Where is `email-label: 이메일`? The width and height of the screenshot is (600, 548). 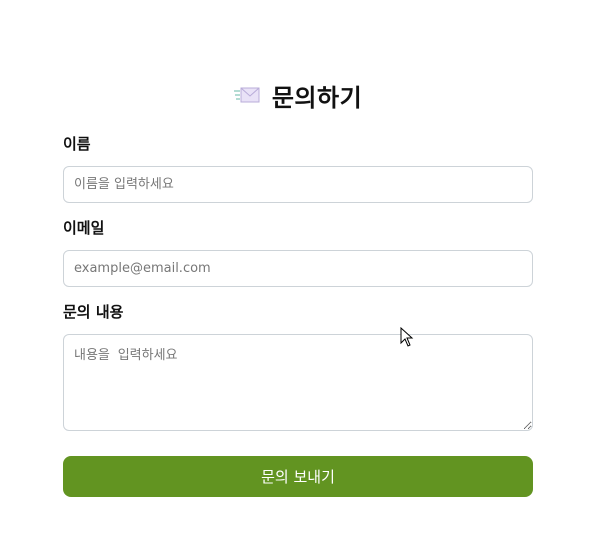
email-label: 이메일 is located at coordinates (84, 228).